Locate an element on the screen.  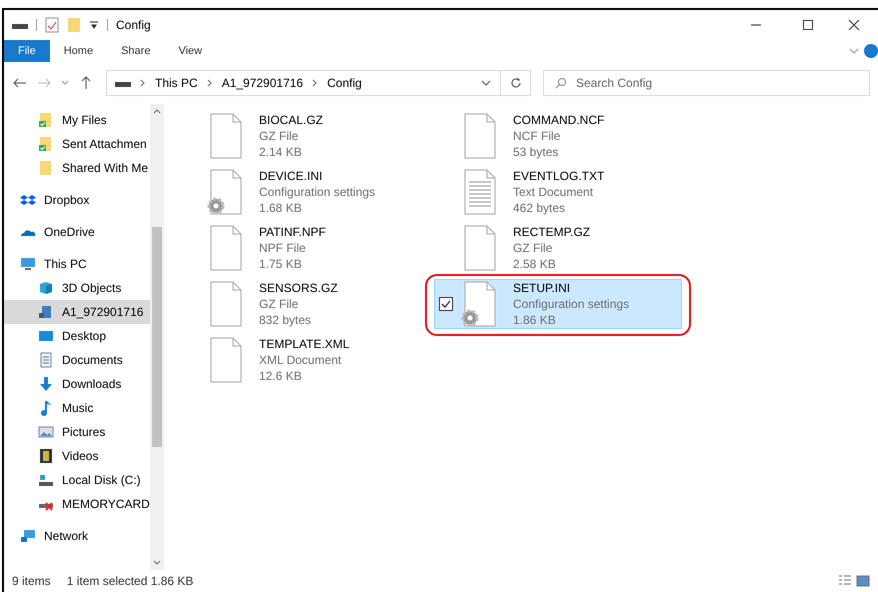
file-size: 1.75 KB is located at coordinates (281, 264).